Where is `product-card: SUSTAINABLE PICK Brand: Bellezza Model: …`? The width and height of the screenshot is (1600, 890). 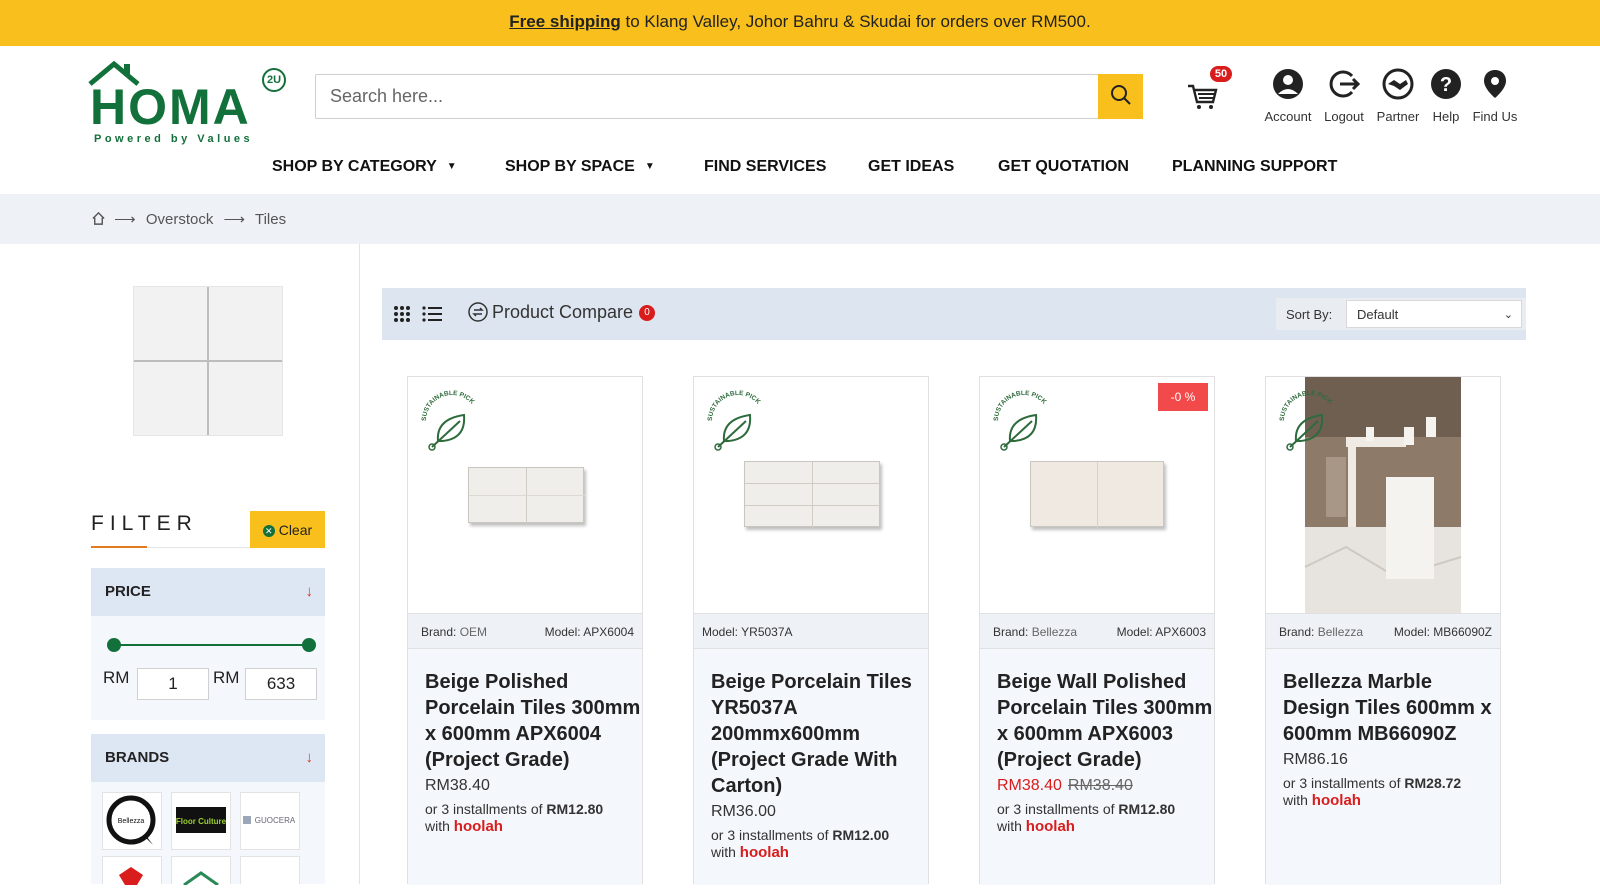
product-card: SUSTAINABLE PICK Brand: Bellezza Model: … is located at coordinates (1383, 630).